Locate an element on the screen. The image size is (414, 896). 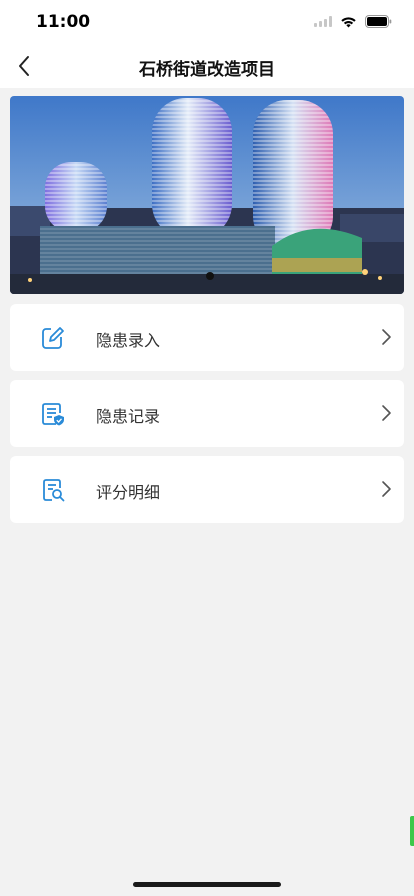
wifi-icon is located at coordinates (348, 22).